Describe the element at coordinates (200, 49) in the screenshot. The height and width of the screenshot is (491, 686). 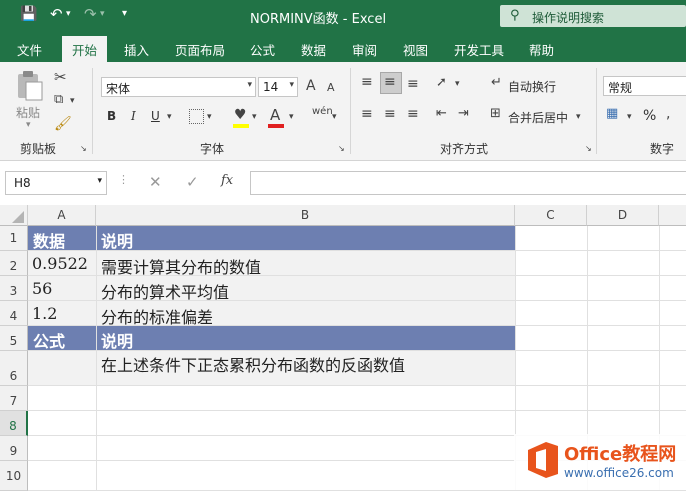
I see `tab-page-layout: 页面布局` at that location.